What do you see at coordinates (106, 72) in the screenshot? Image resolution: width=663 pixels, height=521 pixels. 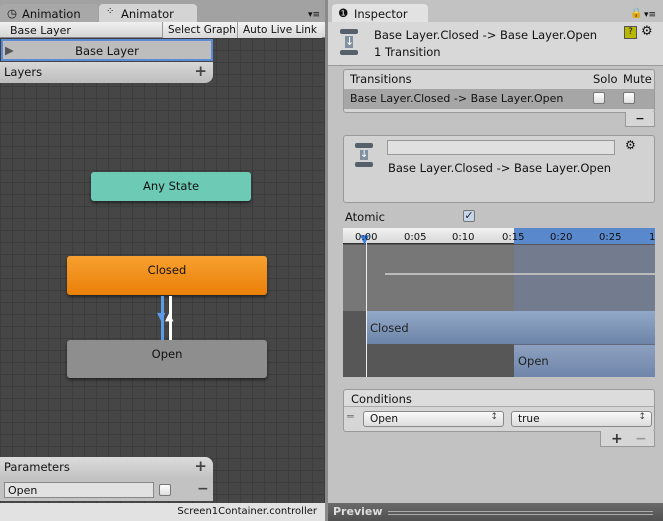 I see `layers-header: Layers +` at bounding box center [106, 72].